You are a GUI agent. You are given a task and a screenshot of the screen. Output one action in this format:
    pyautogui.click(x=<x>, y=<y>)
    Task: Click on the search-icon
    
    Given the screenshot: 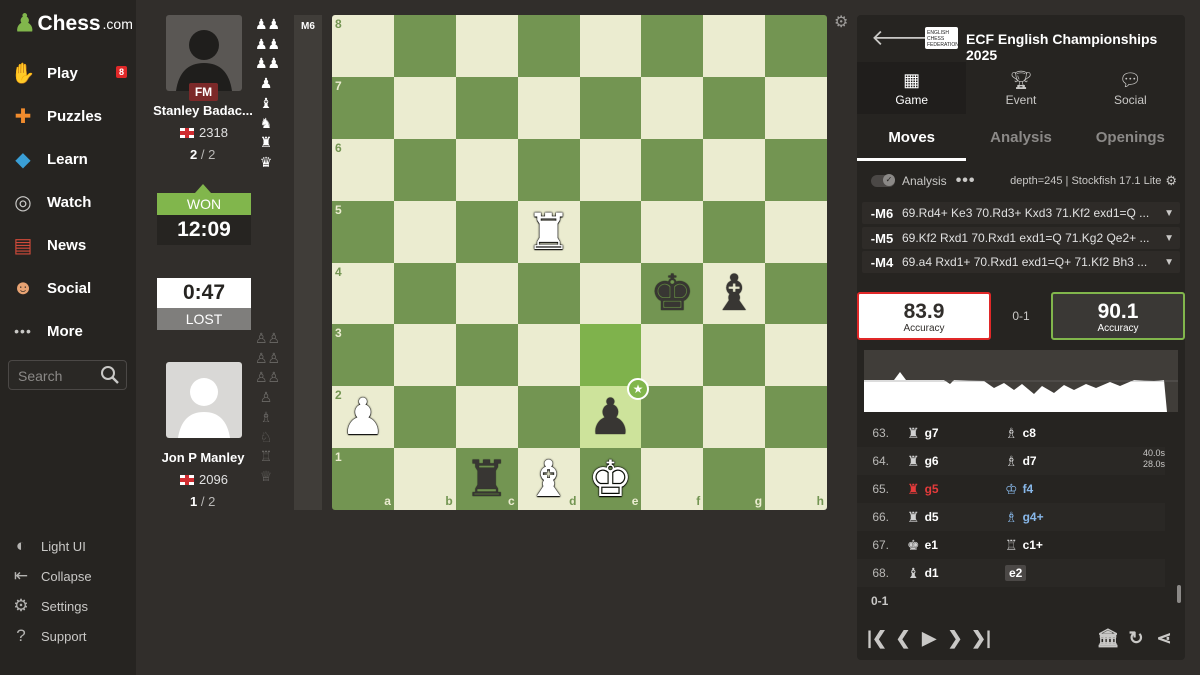 What is the action you would take?
    pyautogui.click(x=110, y=375)
    